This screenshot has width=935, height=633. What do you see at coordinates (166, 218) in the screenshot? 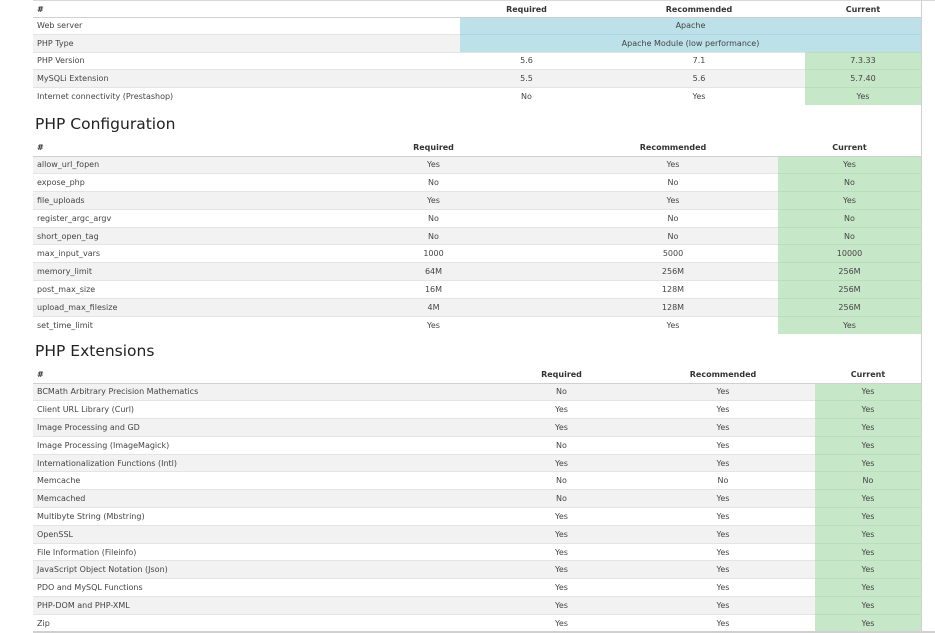
I see `row-name: register_argc_argv` at bounding box center [166, 218].